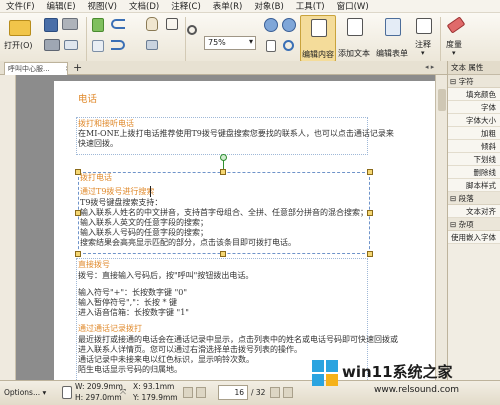  What do you see at coordinates (425, 38) in the screenshot?
I see `comment-button: 注释 ▾` at bounding box center [425, 38].